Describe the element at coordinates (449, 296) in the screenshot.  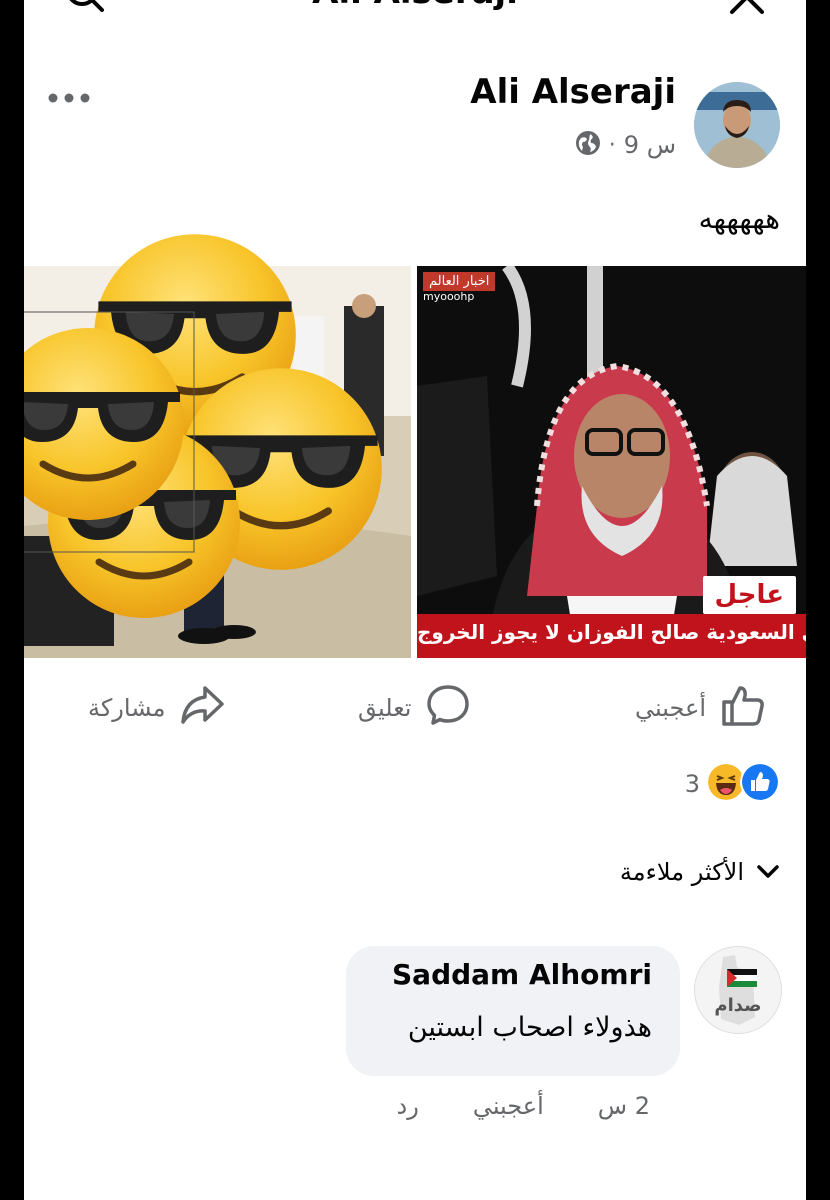
I see `news-handle: myooohp` at that location.